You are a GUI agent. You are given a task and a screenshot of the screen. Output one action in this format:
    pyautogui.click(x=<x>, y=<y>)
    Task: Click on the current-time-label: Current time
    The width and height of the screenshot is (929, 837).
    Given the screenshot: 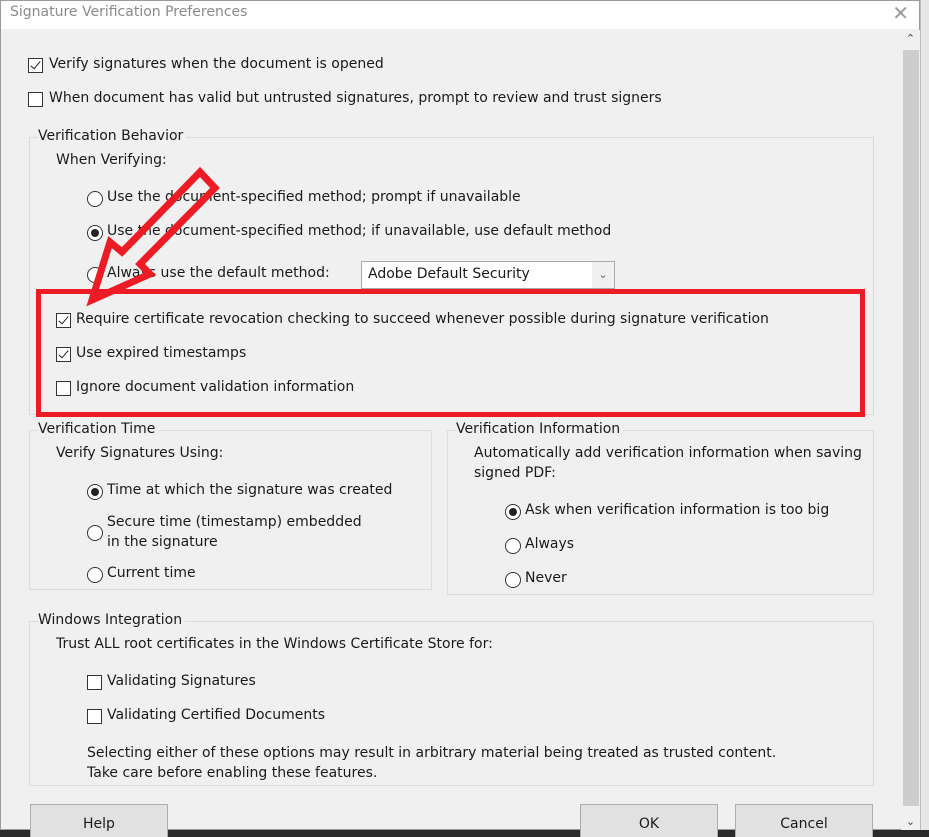 What is the action you would take?
    pyautogui.click(x=151, y=573)
    